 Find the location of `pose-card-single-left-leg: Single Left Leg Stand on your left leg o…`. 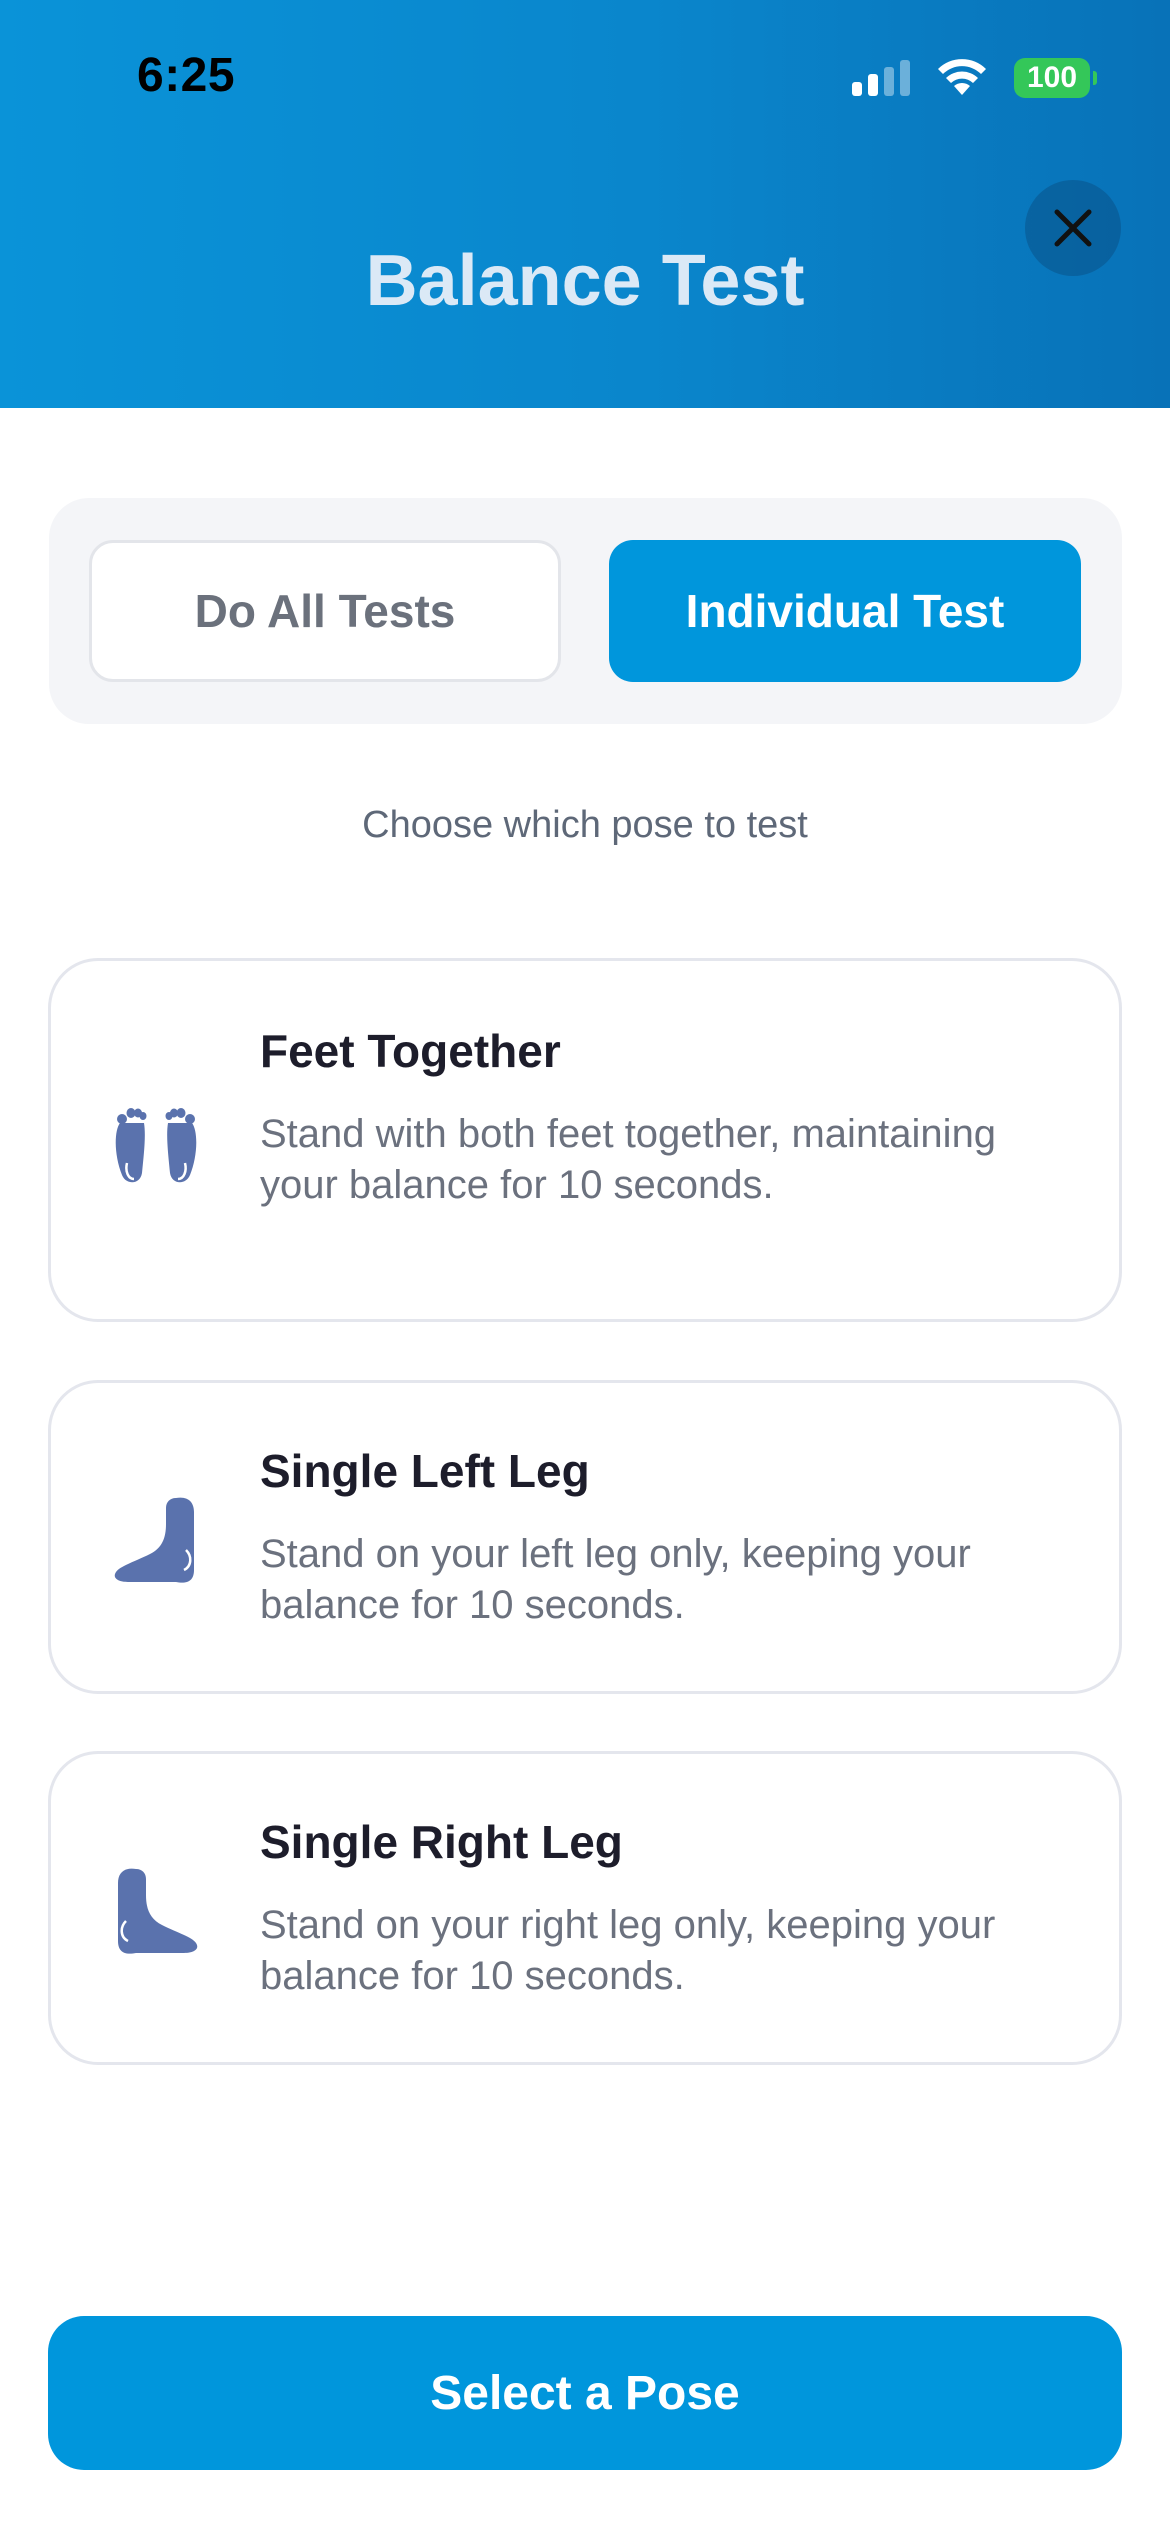

pose-card-single-left-leg: Single Left Leg Stand on your left leg o… is located at coordinates (585, 1537).